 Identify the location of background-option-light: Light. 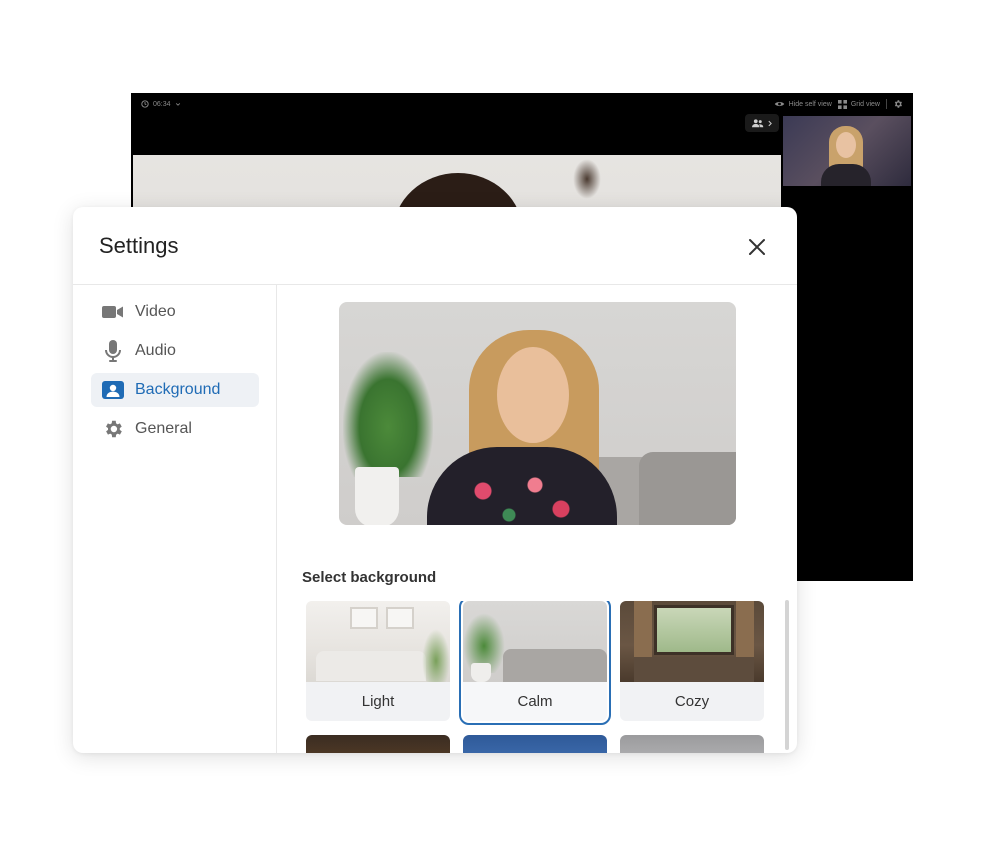
(378, 661).